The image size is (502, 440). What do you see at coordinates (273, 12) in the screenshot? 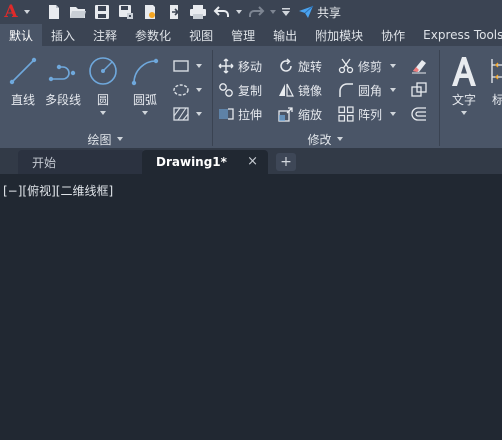
I see `redo-dropdown` at bounding box center [273, 12].